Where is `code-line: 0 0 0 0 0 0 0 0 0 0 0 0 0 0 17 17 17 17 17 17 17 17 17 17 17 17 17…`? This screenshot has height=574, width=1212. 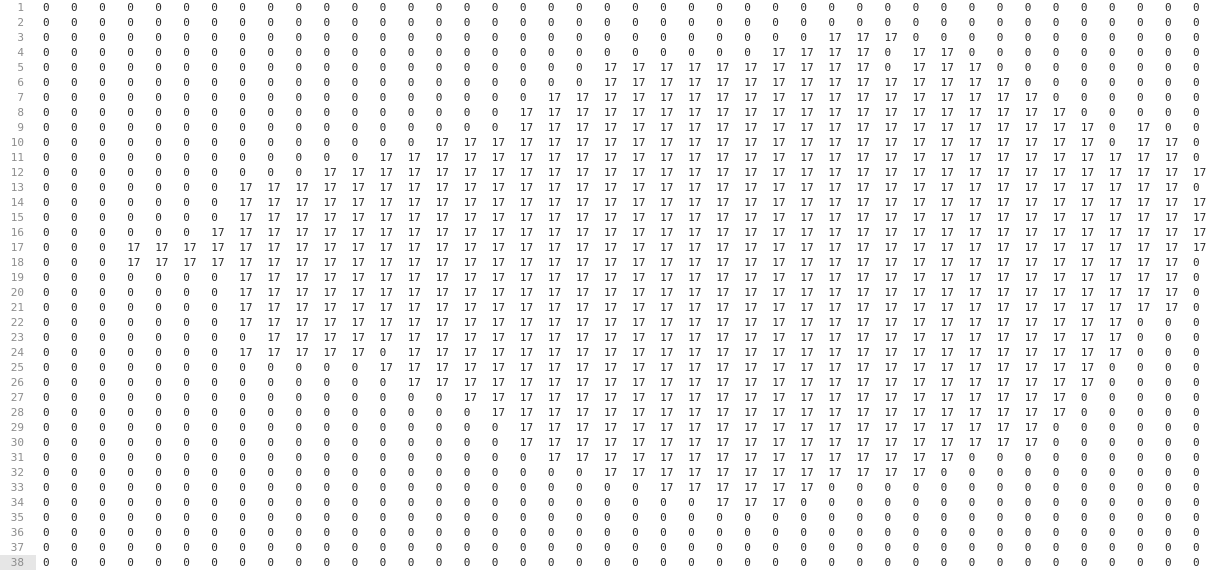
code-line: 0 0 0 0 0 0 0 0 0 0 0 0 0 0 17 17 17 17 17 17 17 17 17 17 17 17 17… is located at coordinates (624, 142).